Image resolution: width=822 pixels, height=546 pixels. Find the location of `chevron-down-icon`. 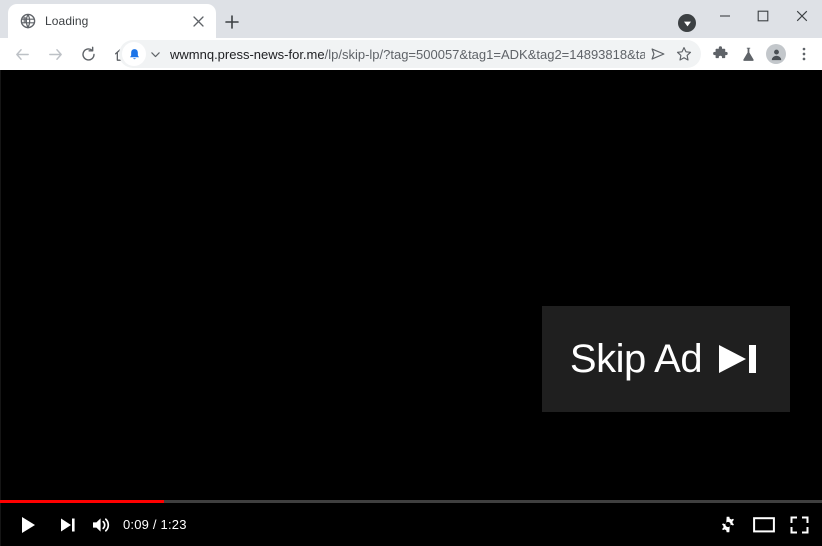

chevron-down-icon is located at coordinates (155, 54).